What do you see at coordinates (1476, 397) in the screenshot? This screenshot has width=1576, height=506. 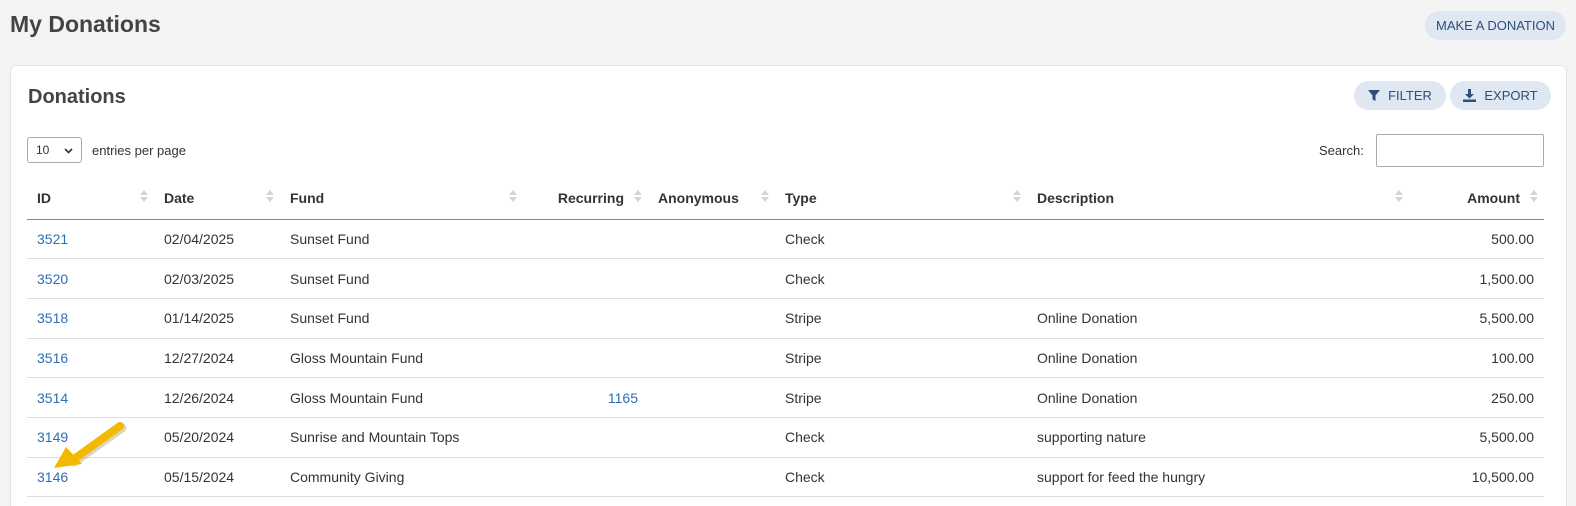 I see `cell-amount: 250.00` at bounding box center [1476, 397].